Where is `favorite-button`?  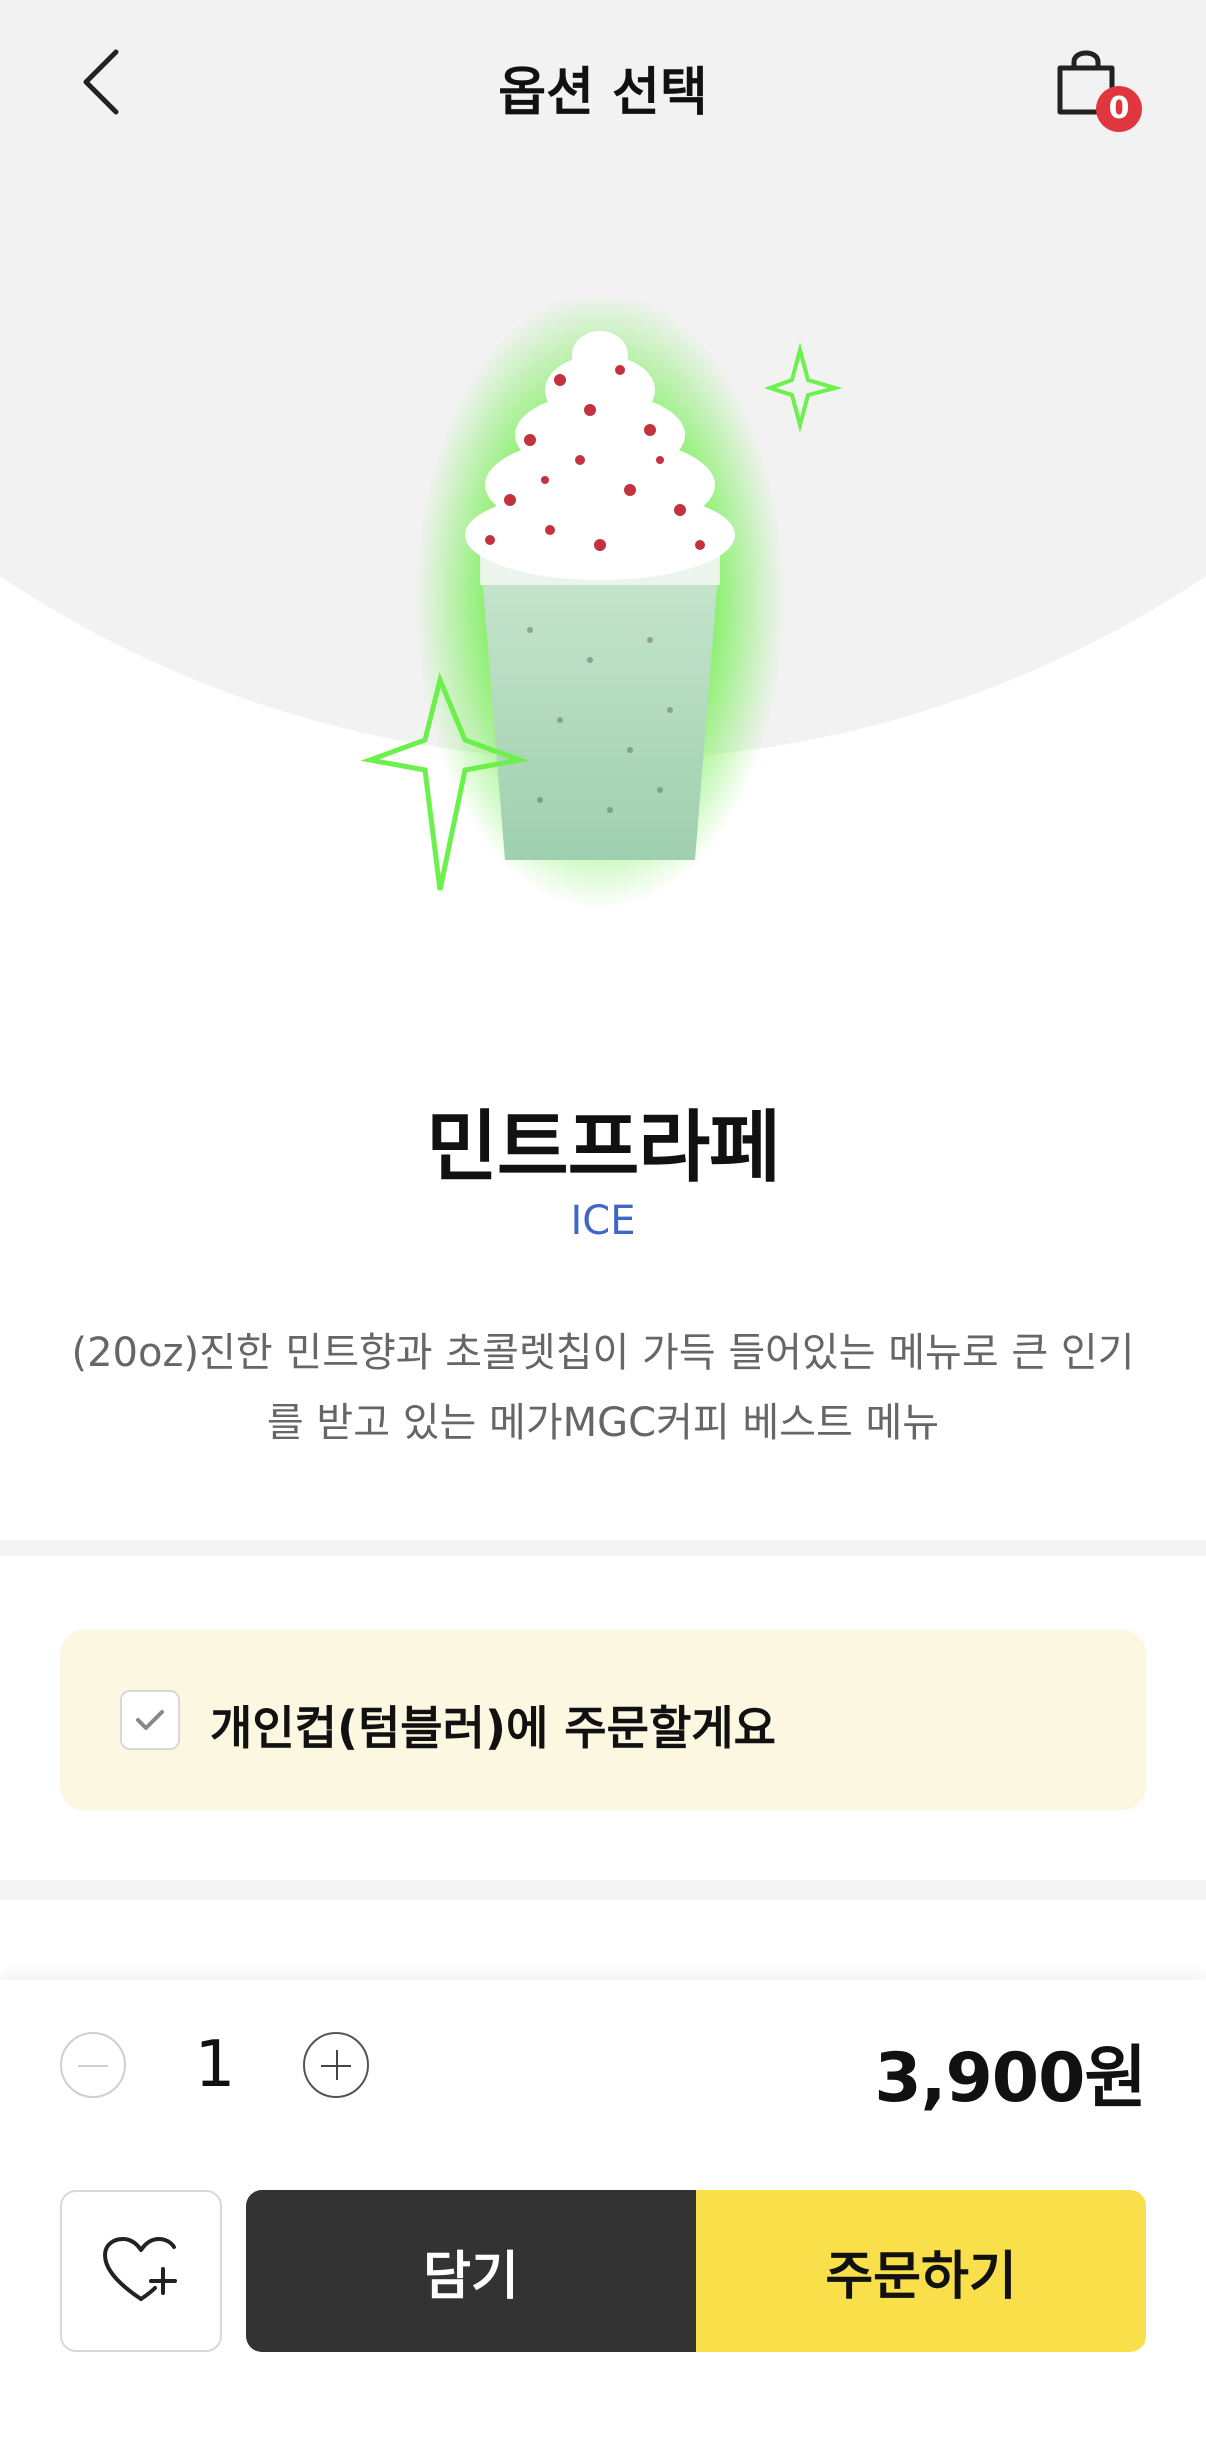 favorite-button is located at coordinates (141, 2271).